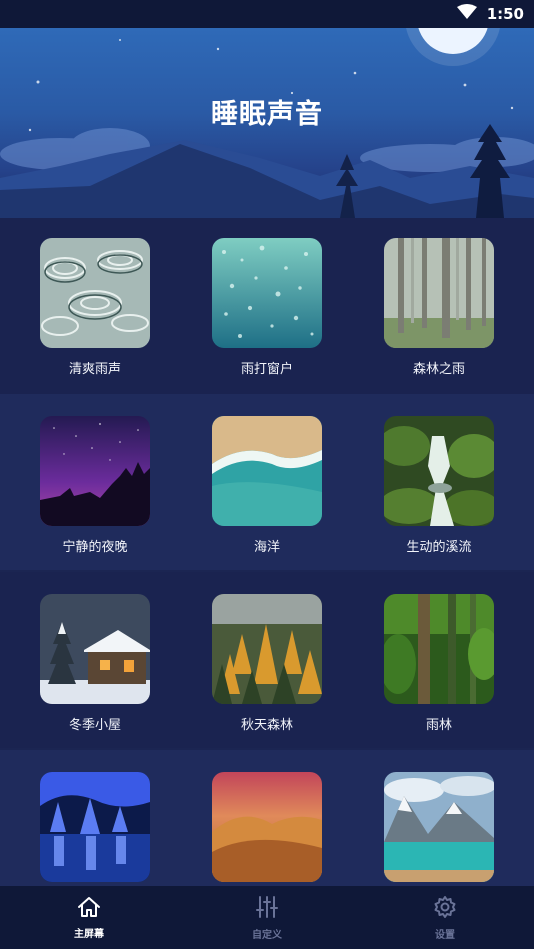  I want to click on nav-label: 主屏幕, so click(89, 934).